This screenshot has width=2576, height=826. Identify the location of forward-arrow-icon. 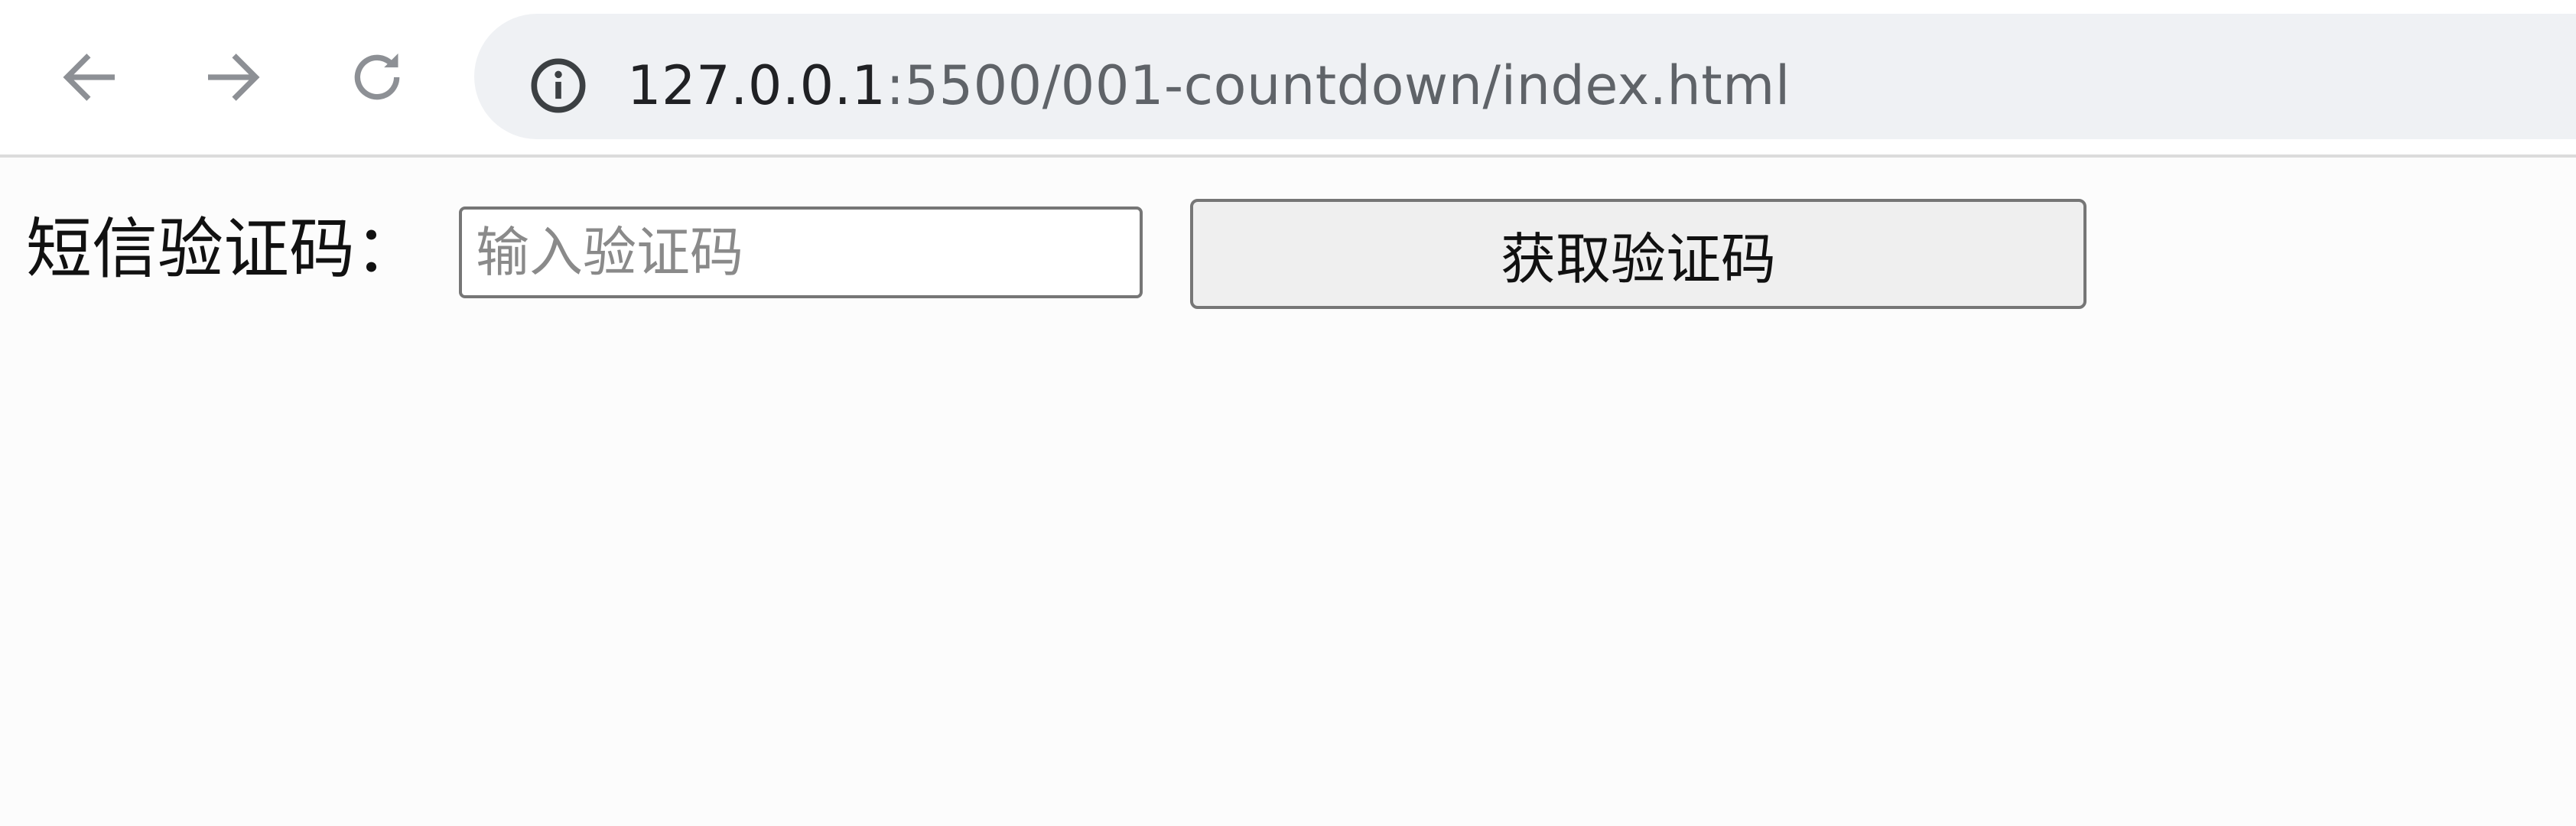
(234, 78).